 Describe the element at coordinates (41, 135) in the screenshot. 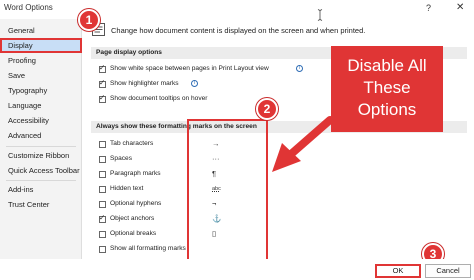

I see `sidebar-item-advanced: Advanced` at that location.